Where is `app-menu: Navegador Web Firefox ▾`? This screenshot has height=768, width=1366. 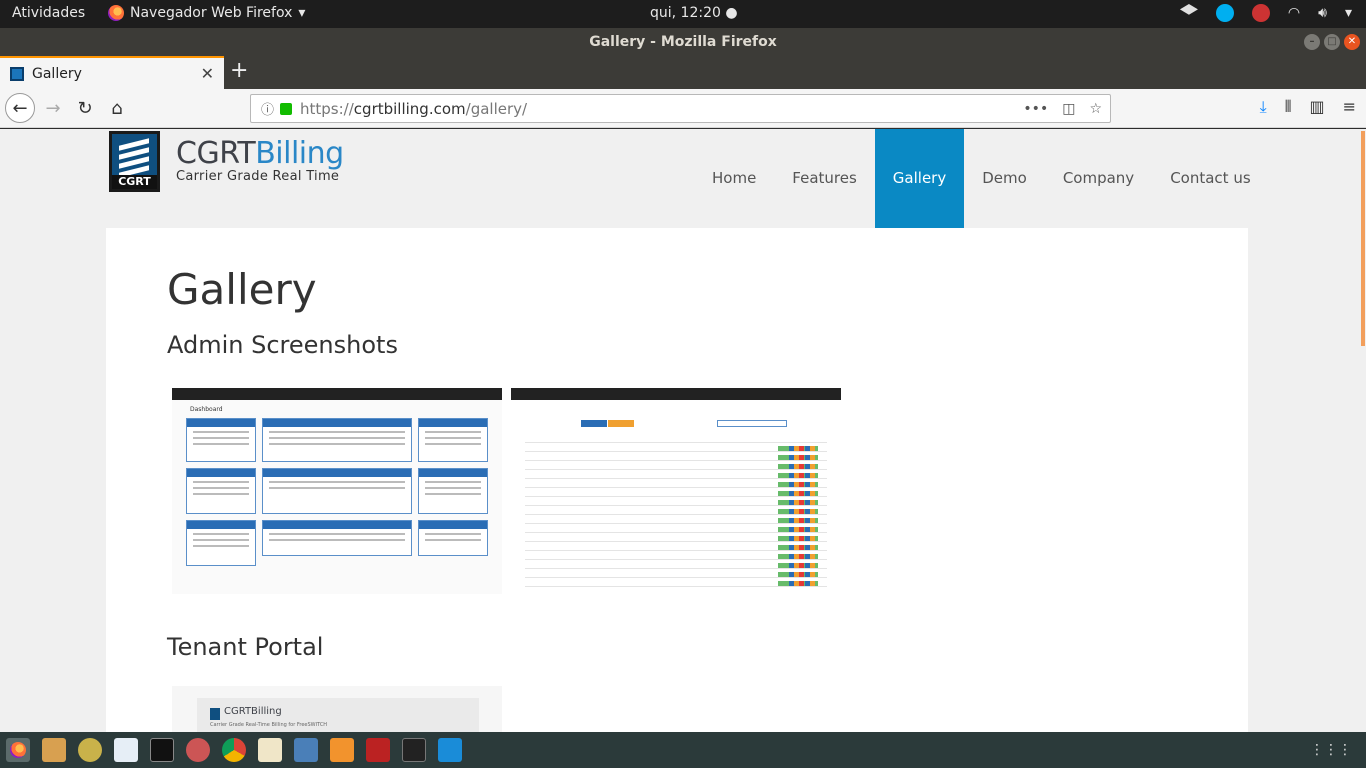 app-menu: Navegador Web Firefox ▾ is located at coordinates (206, 13).